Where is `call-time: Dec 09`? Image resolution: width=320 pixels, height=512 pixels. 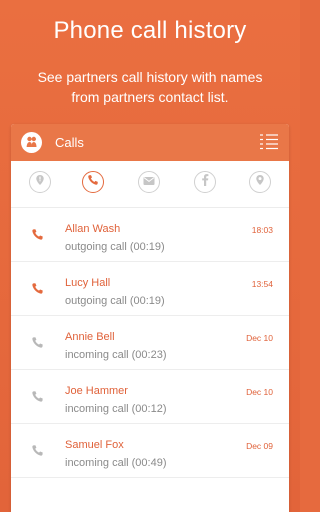
call-time: Dec 09 is located at coordinates (259, 446).